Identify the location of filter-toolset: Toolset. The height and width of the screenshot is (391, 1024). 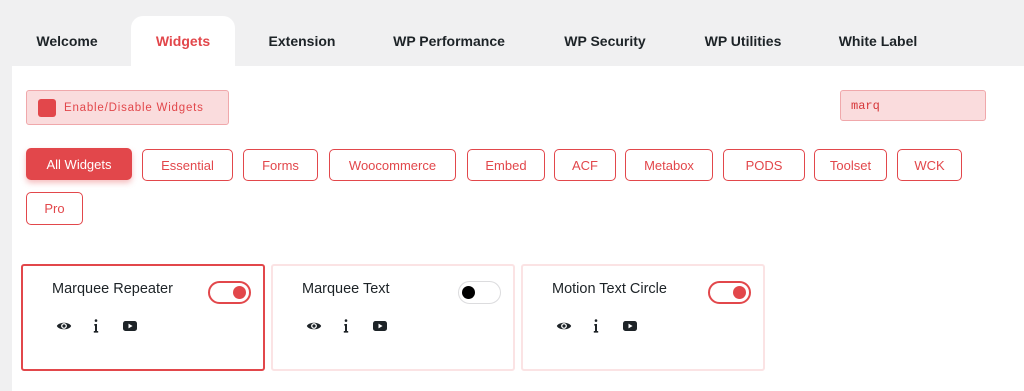
(850, 165).